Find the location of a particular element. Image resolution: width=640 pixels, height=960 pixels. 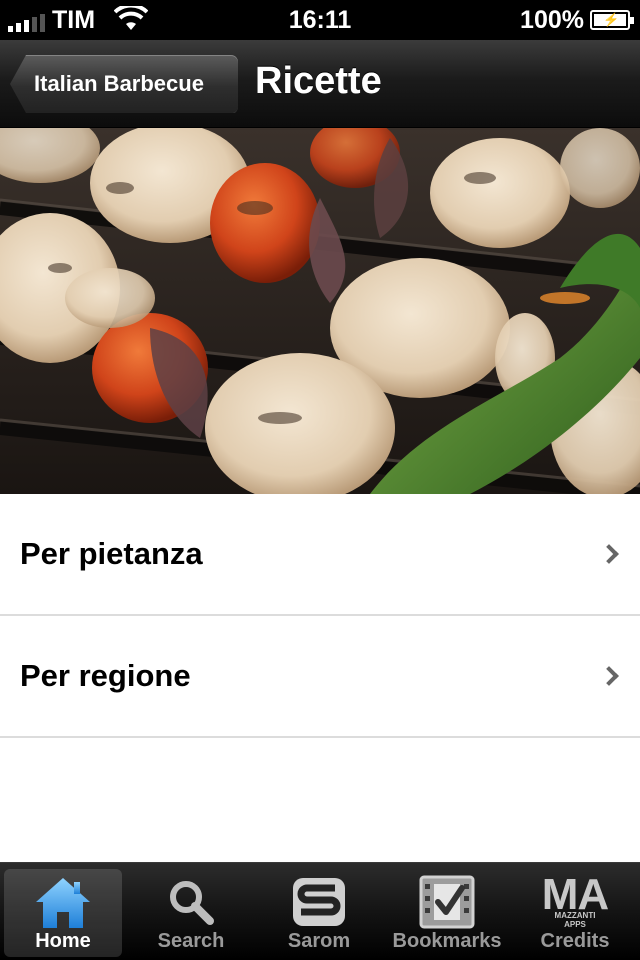

sarom-logo-icon is located at coordinates (319, 902).